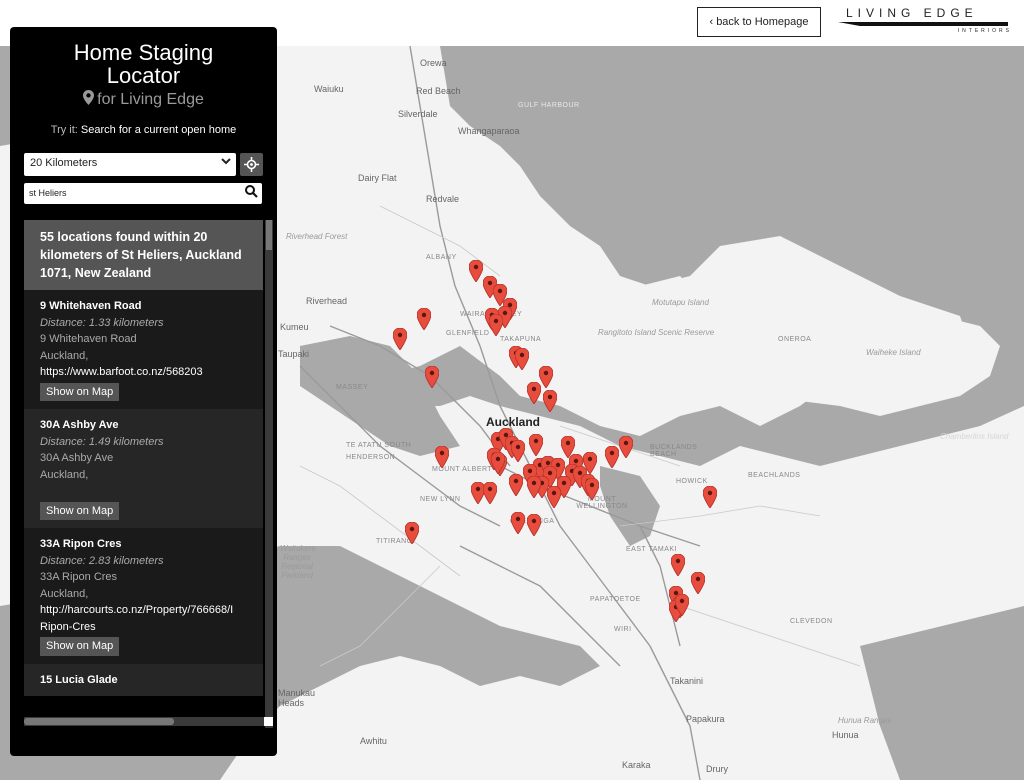 This screenshot has height=780, width=1024. What do you see at coordinates (811, 621) in the screenshot?
I see `place-label: CLEVEDON` at bounding box center [811, 621].